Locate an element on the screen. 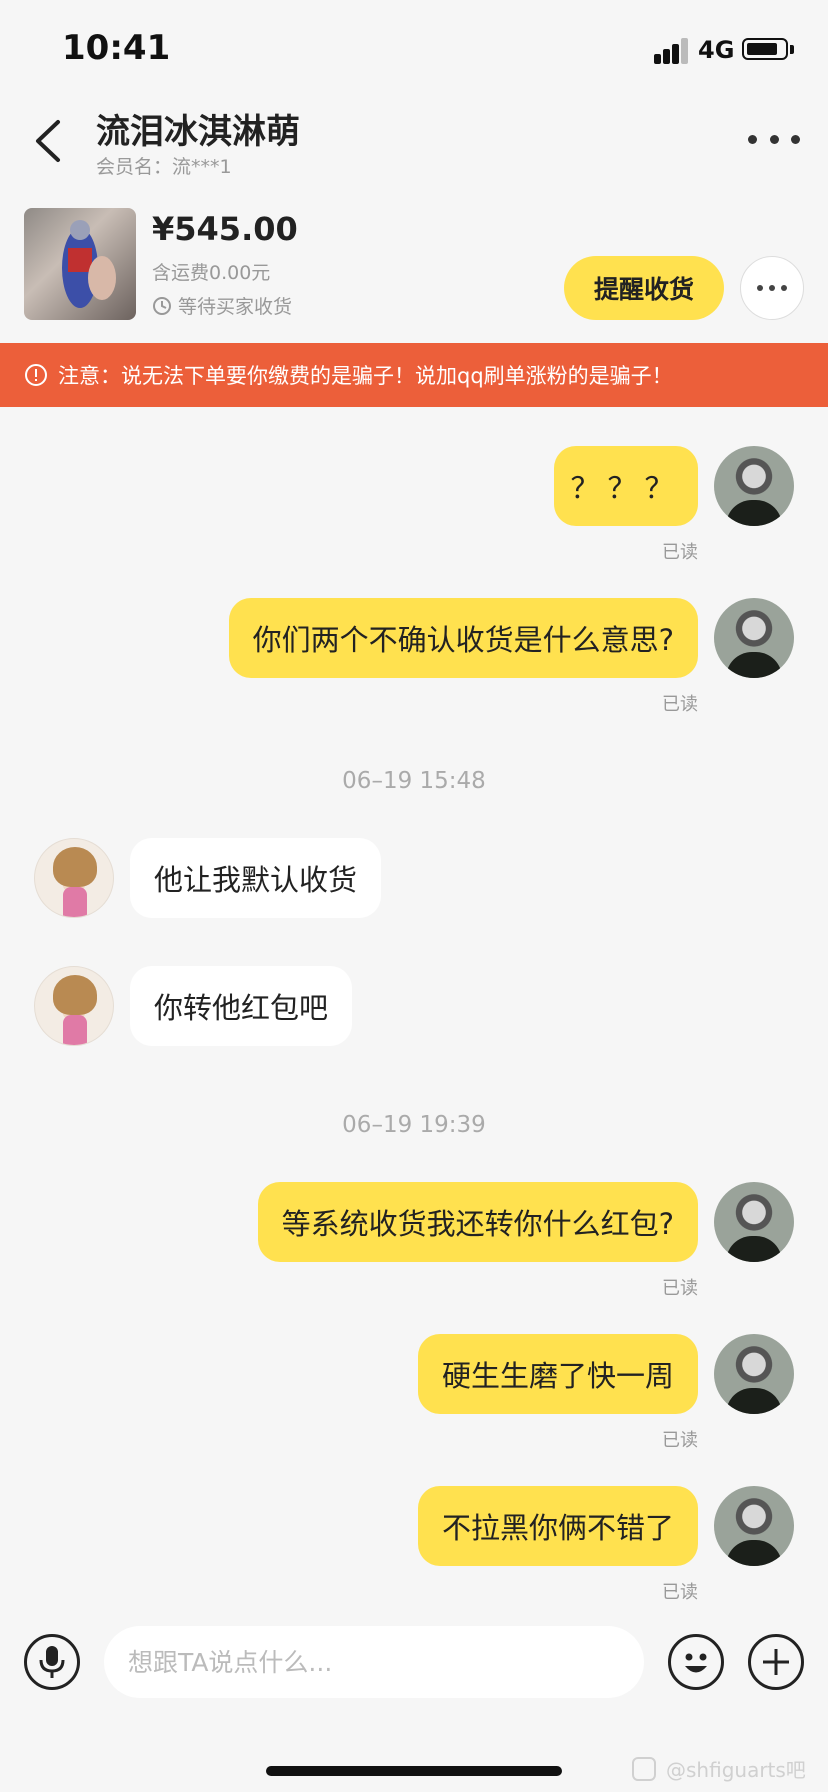  watermark: @shfiguarts吧 is located at coordinates (719, 1768).